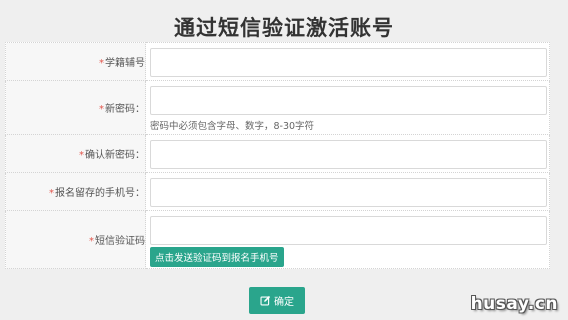  I want to click on new-password-label: 新密码：, so click(125, 109).